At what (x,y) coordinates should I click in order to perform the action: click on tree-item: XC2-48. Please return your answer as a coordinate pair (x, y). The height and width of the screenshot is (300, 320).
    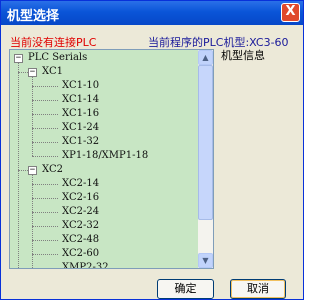
    Looking at the image, I should click on (80, 240).